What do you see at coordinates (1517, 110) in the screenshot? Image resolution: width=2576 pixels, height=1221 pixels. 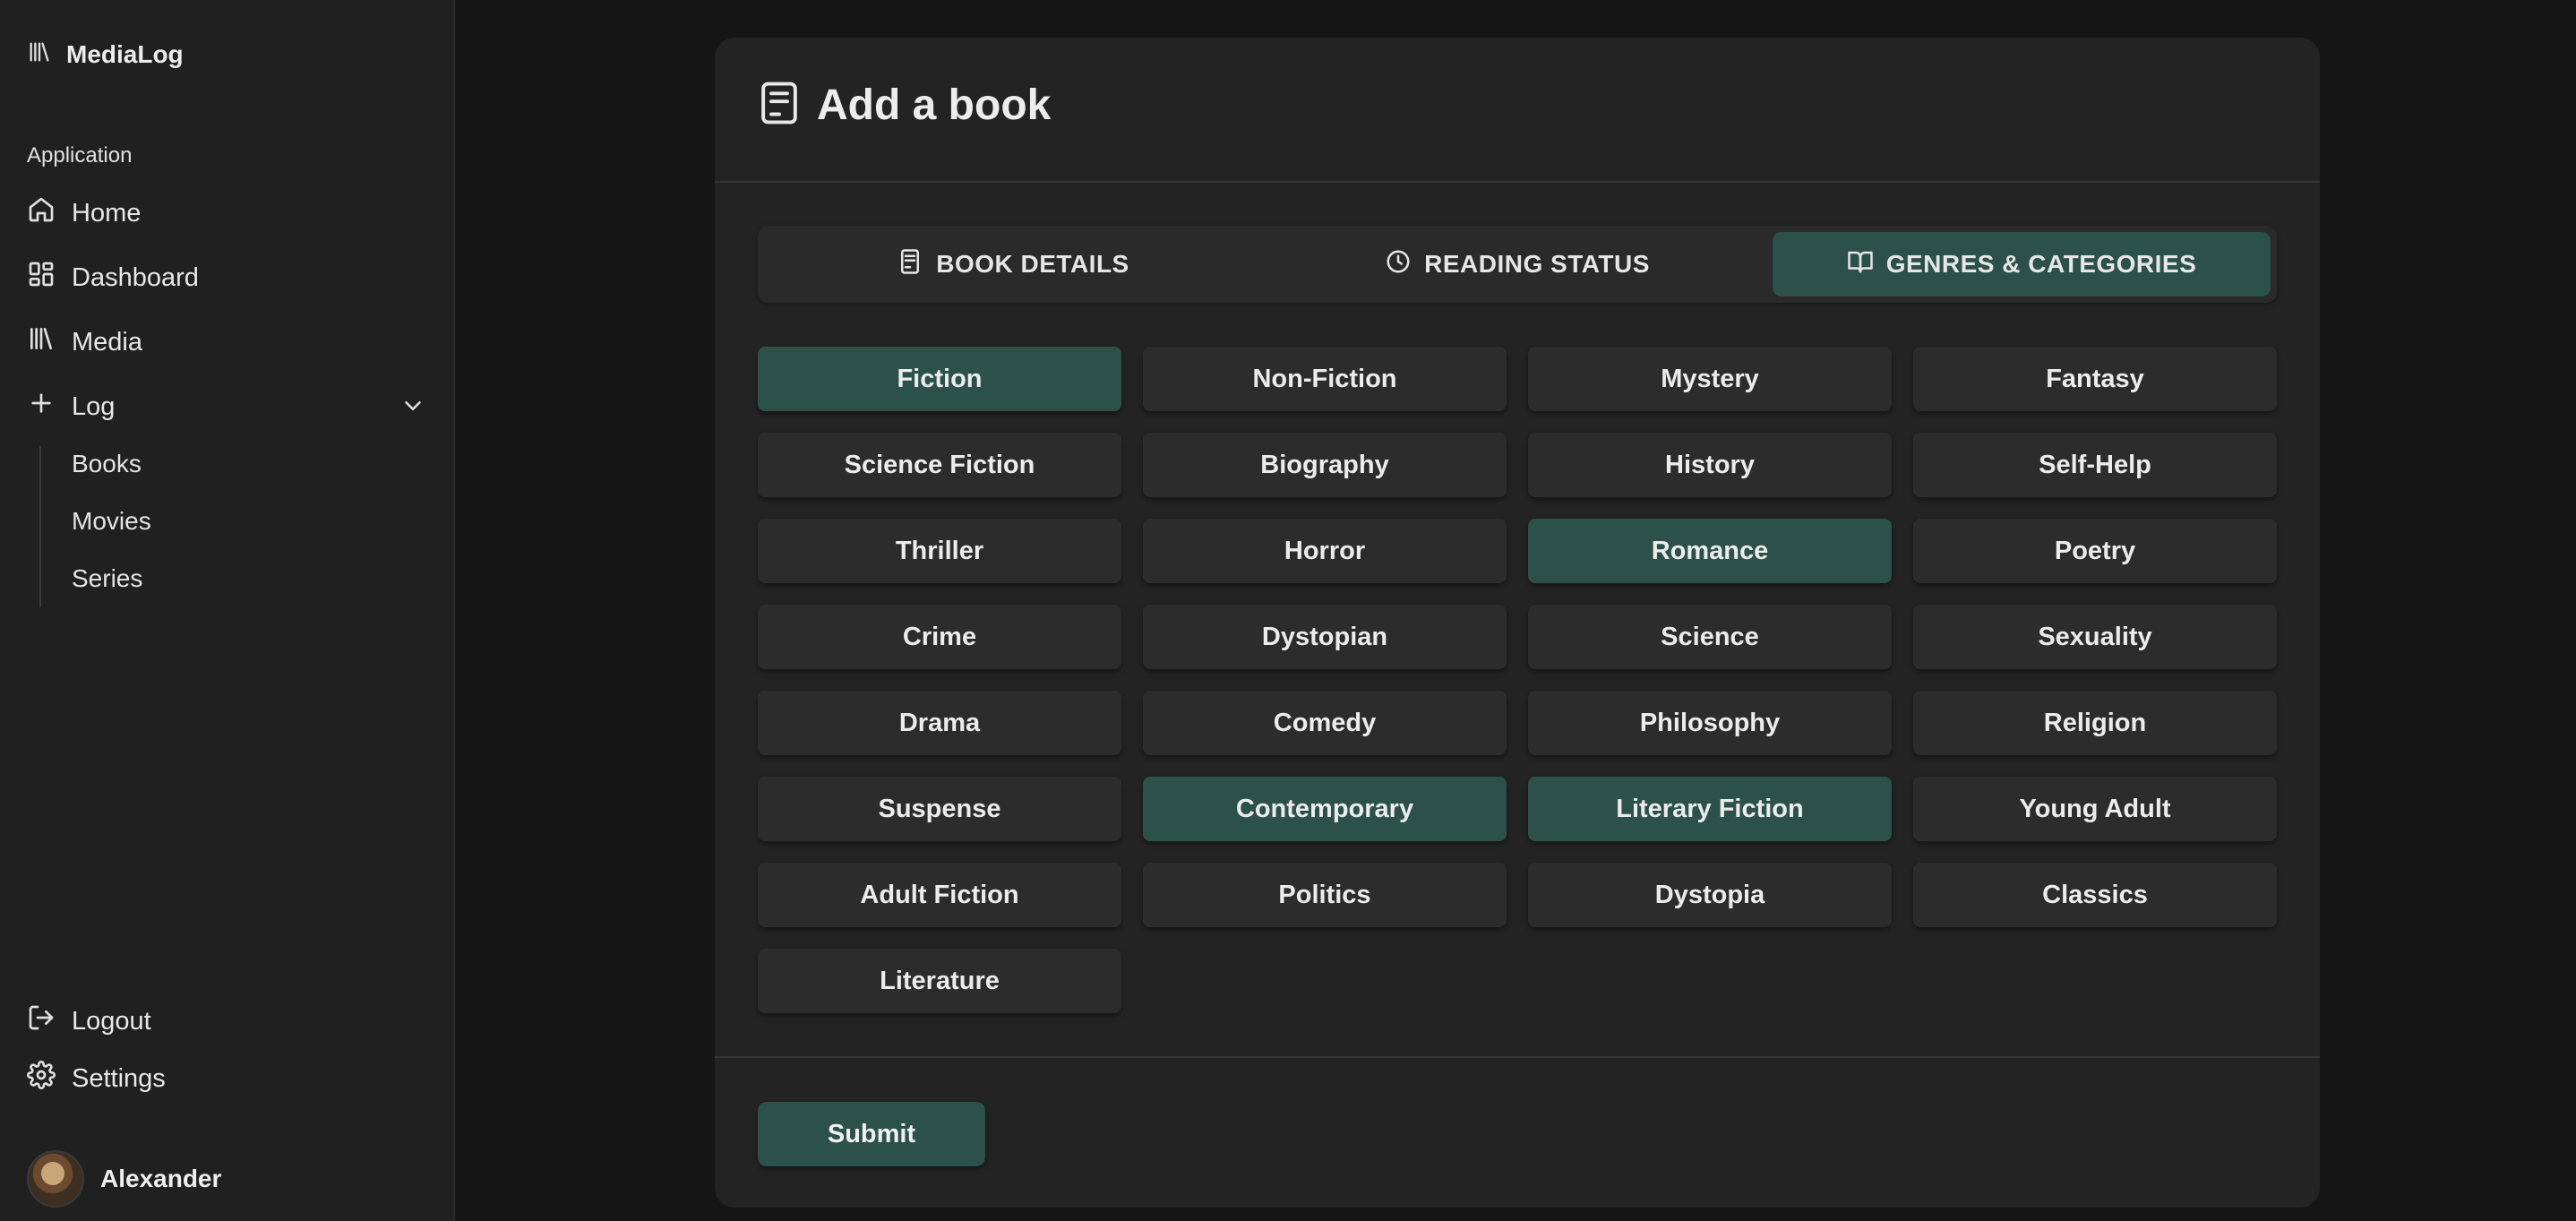 I see `card-header: Add a book` at bounding box center [1517, 110].